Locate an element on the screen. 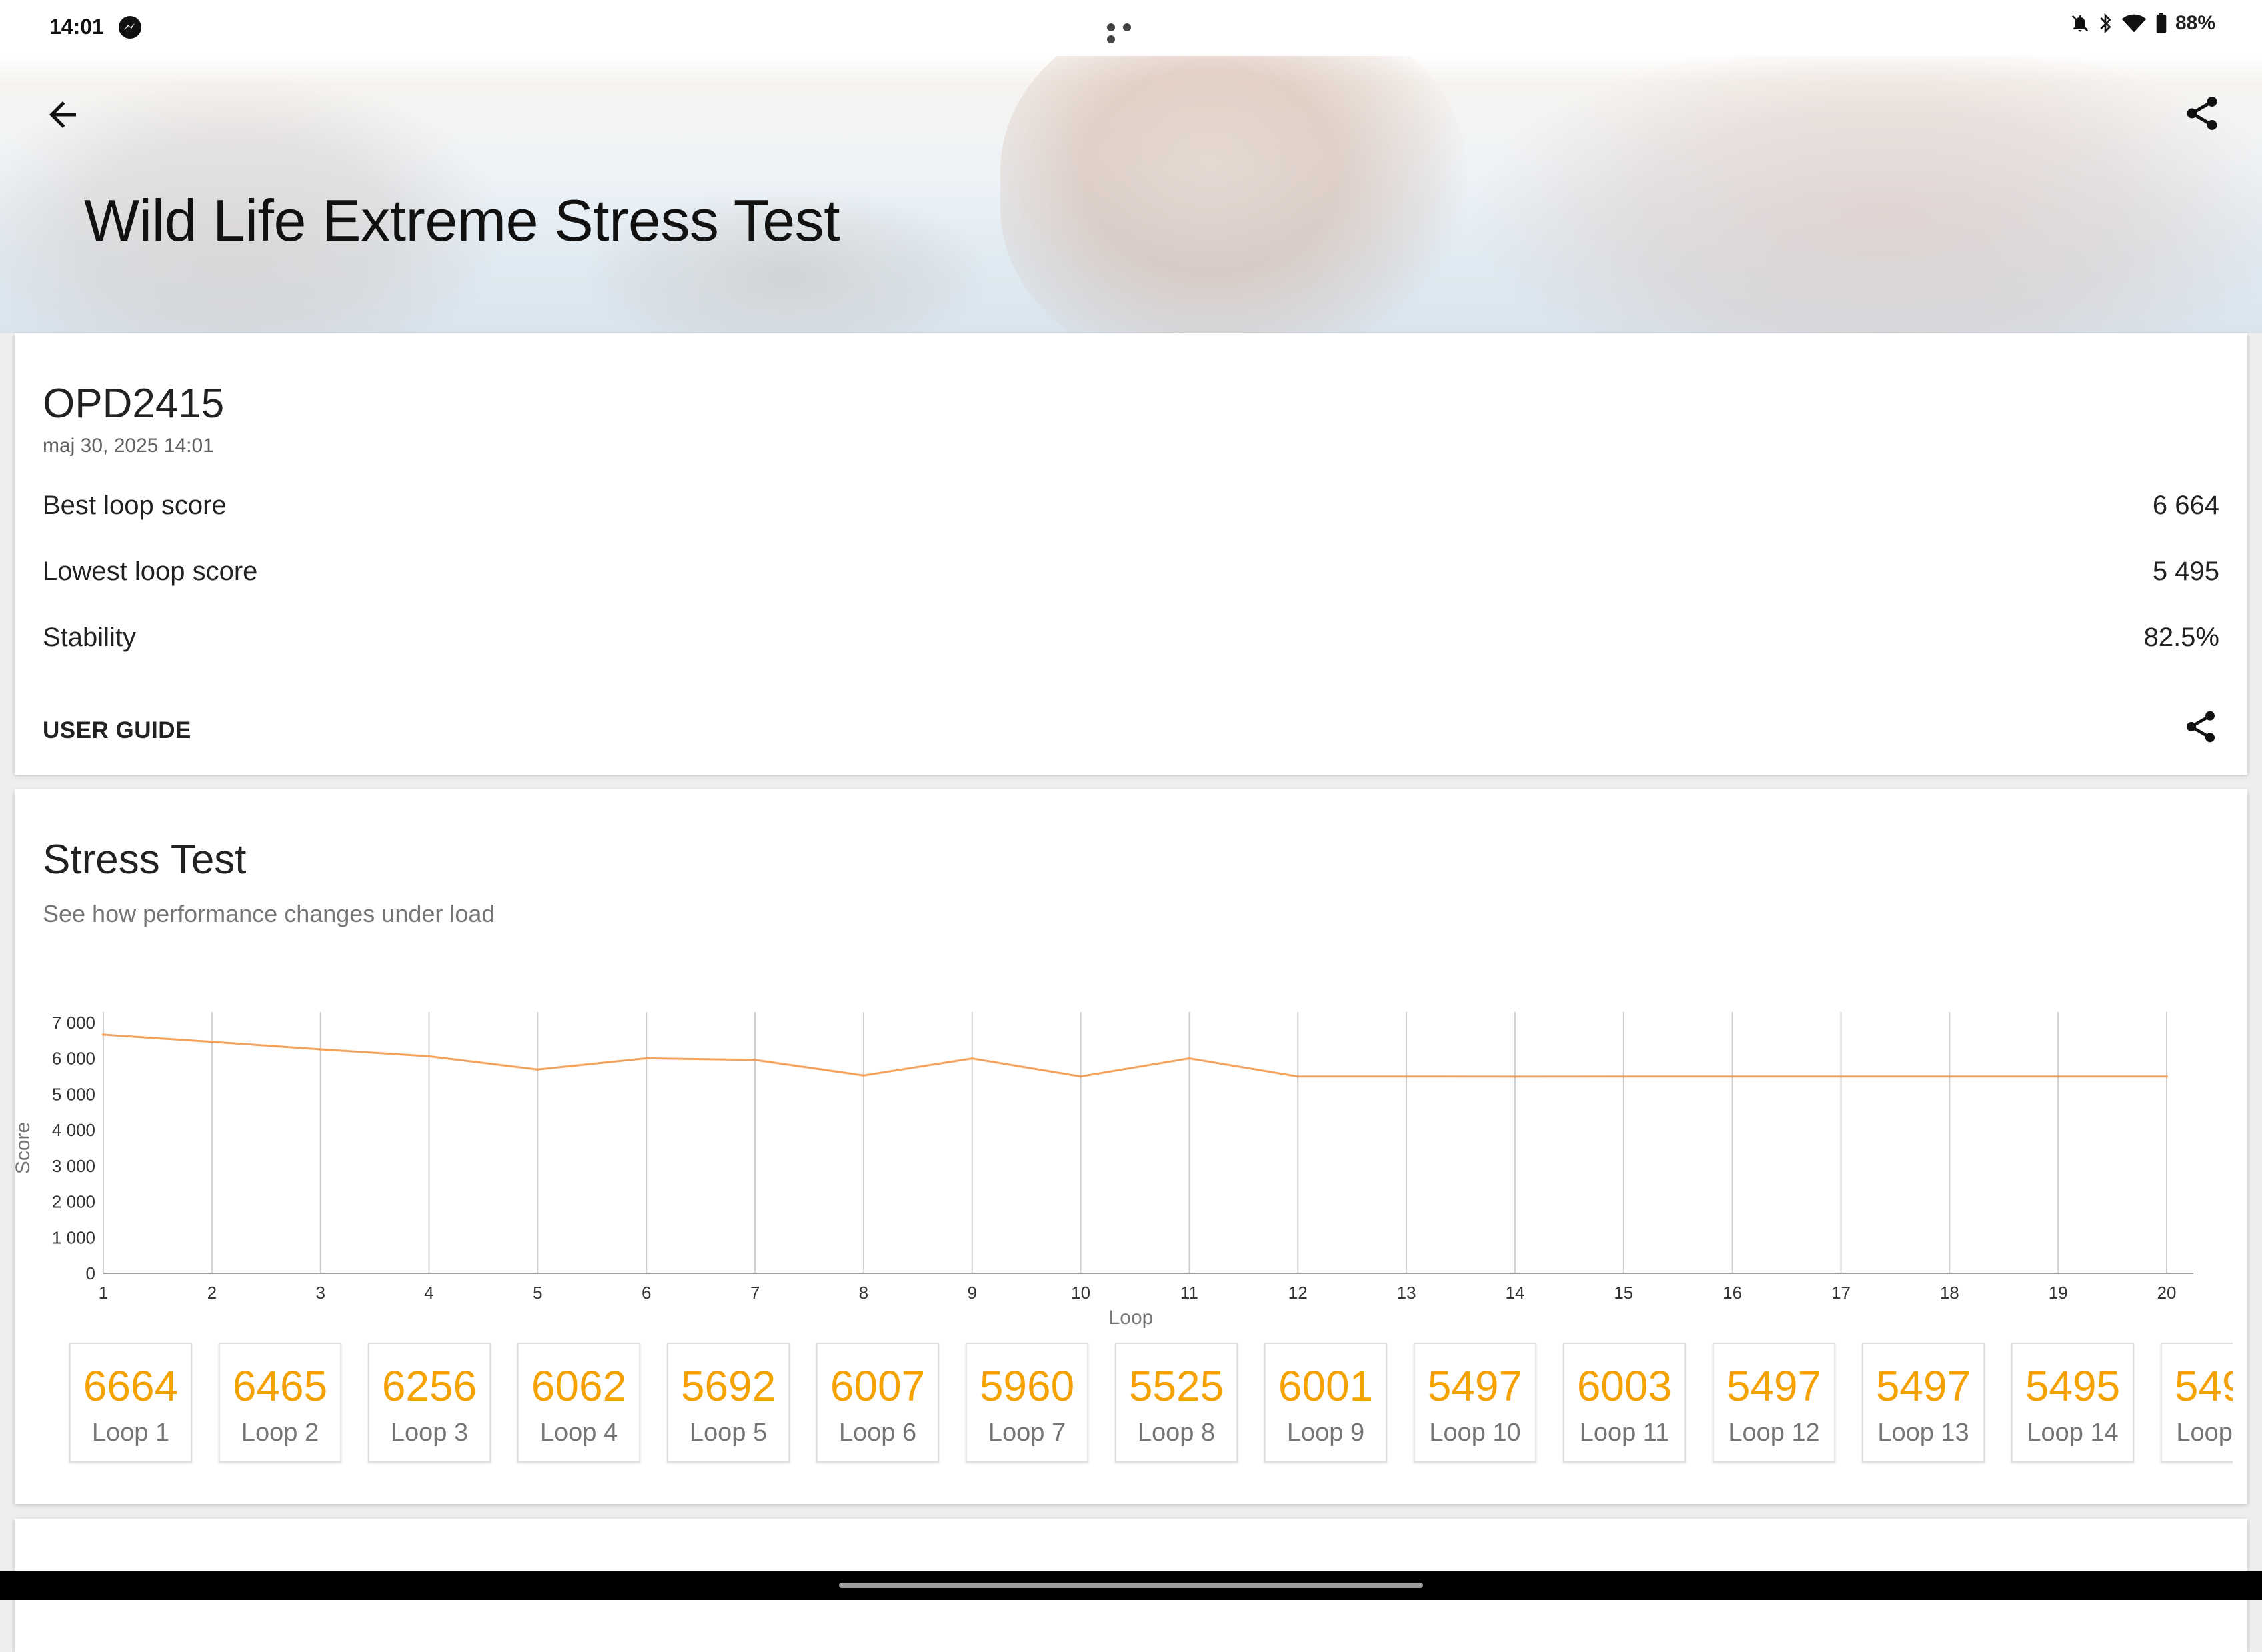 This screenshot has height=1652, width=2262. x-tick-label: 11 is located at coordinates (1189, 1293).